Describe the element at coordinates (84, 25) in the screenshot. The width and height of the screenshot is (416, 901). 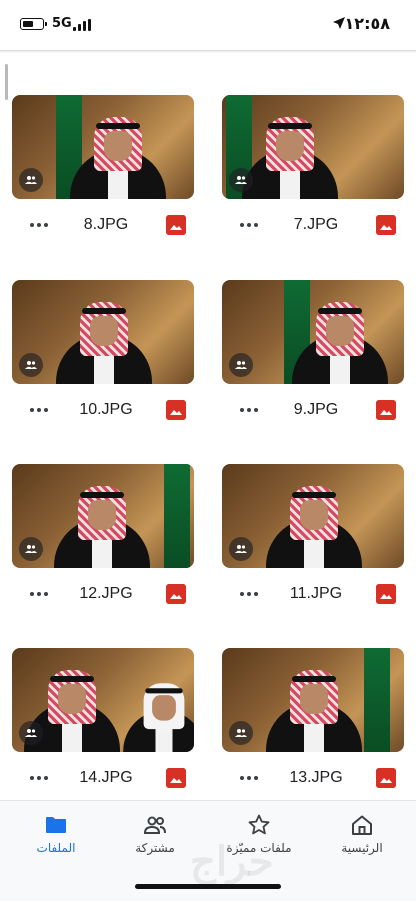
I see `signal-strength-icon` at that location.